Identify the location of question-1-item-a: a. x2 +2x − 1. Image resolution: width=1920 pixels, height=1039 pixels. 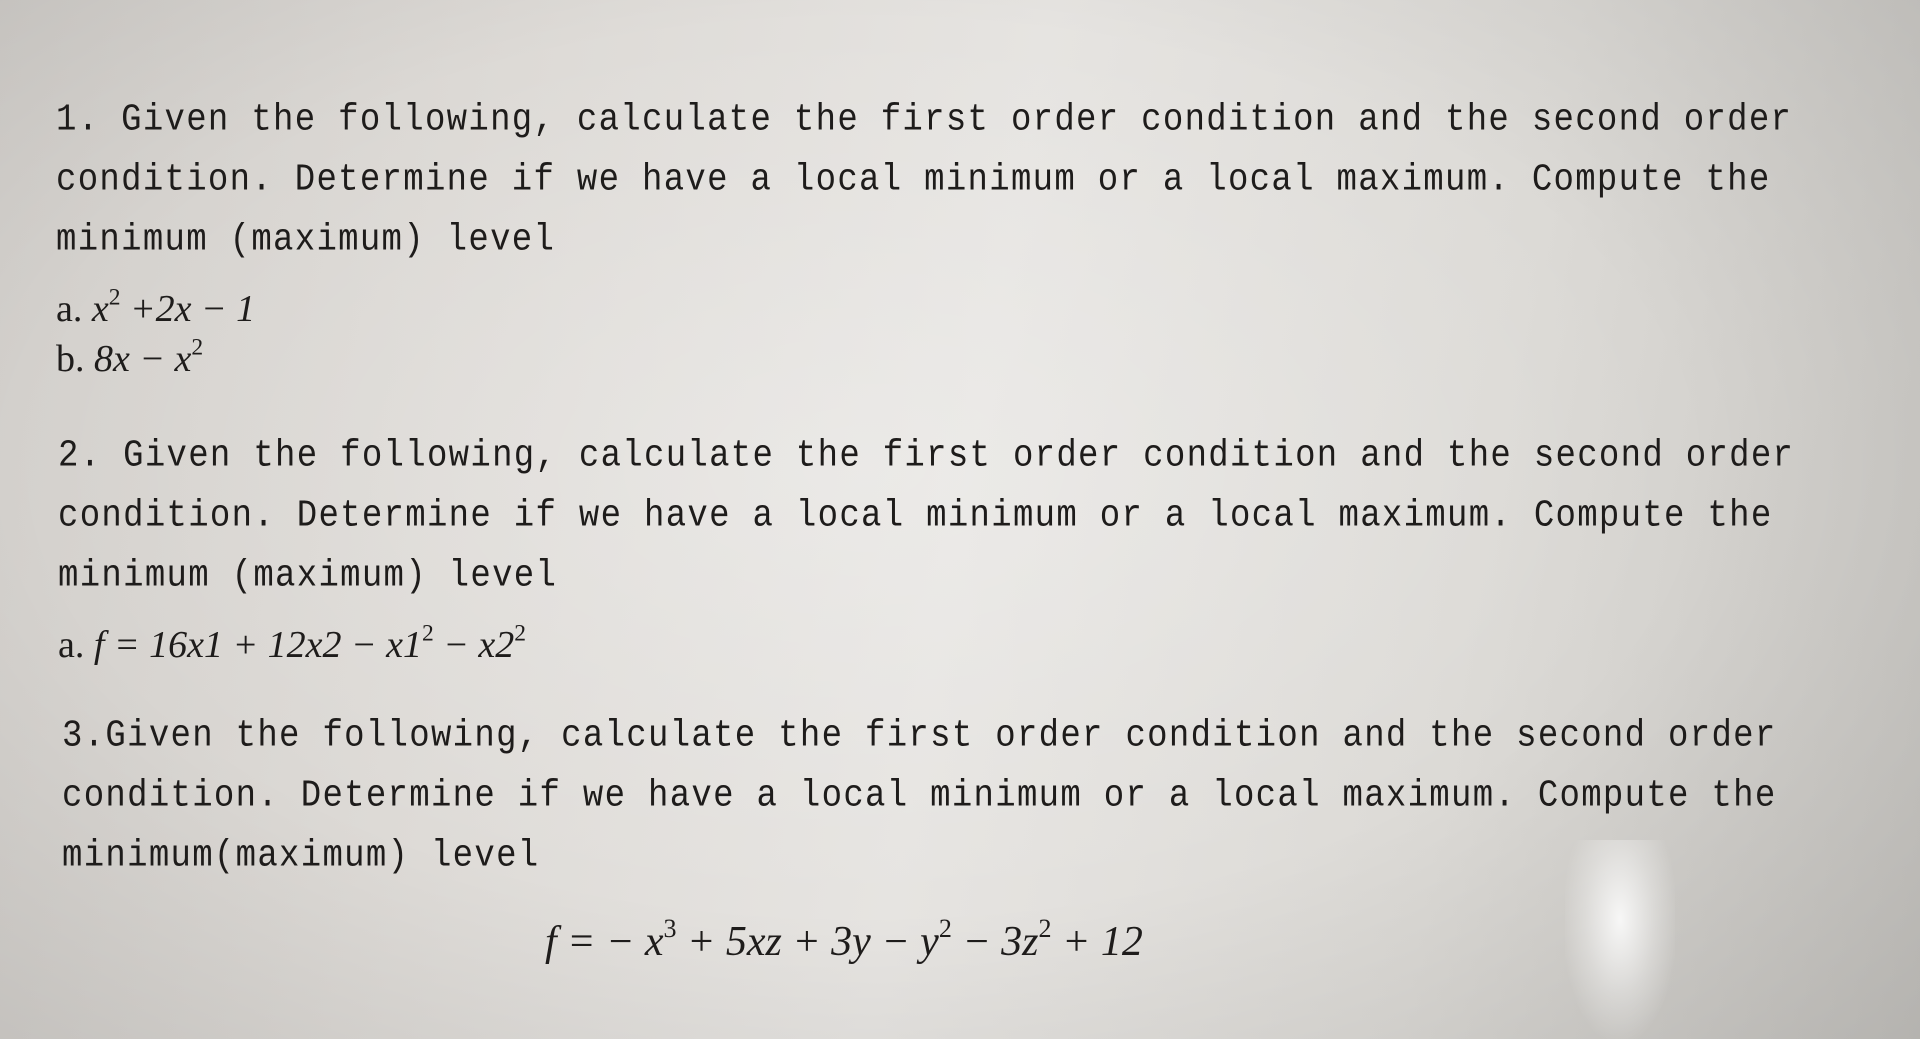
(156, 307).